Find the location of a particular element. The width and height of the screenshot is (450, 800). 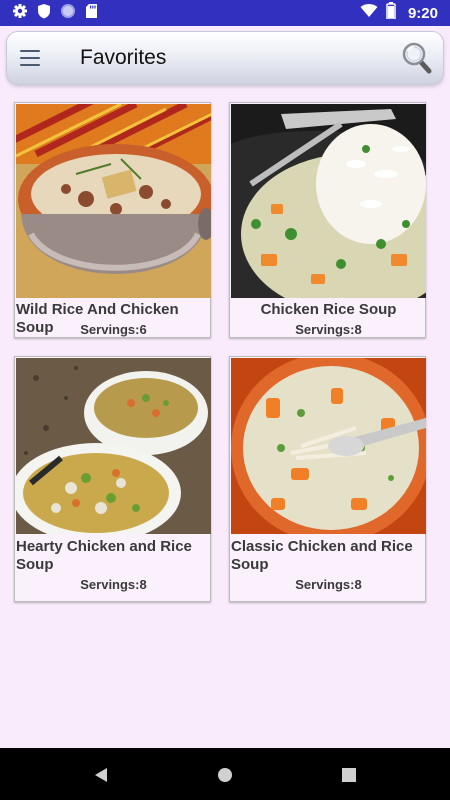

home-icon is located at coordinates (225, 775).